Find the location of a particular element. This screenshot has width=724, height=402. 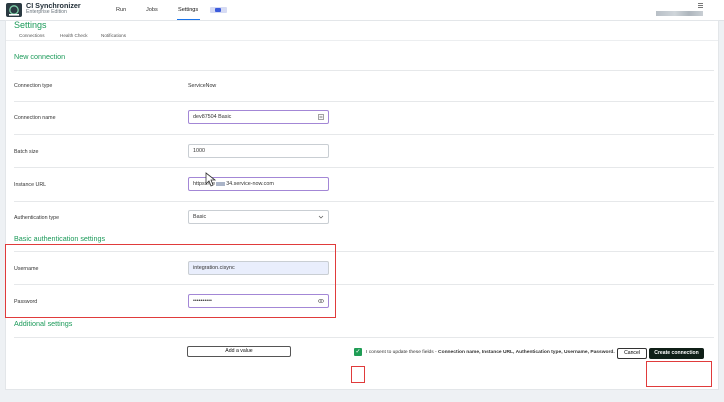

url-redacted is located at coordinates (221, 183).